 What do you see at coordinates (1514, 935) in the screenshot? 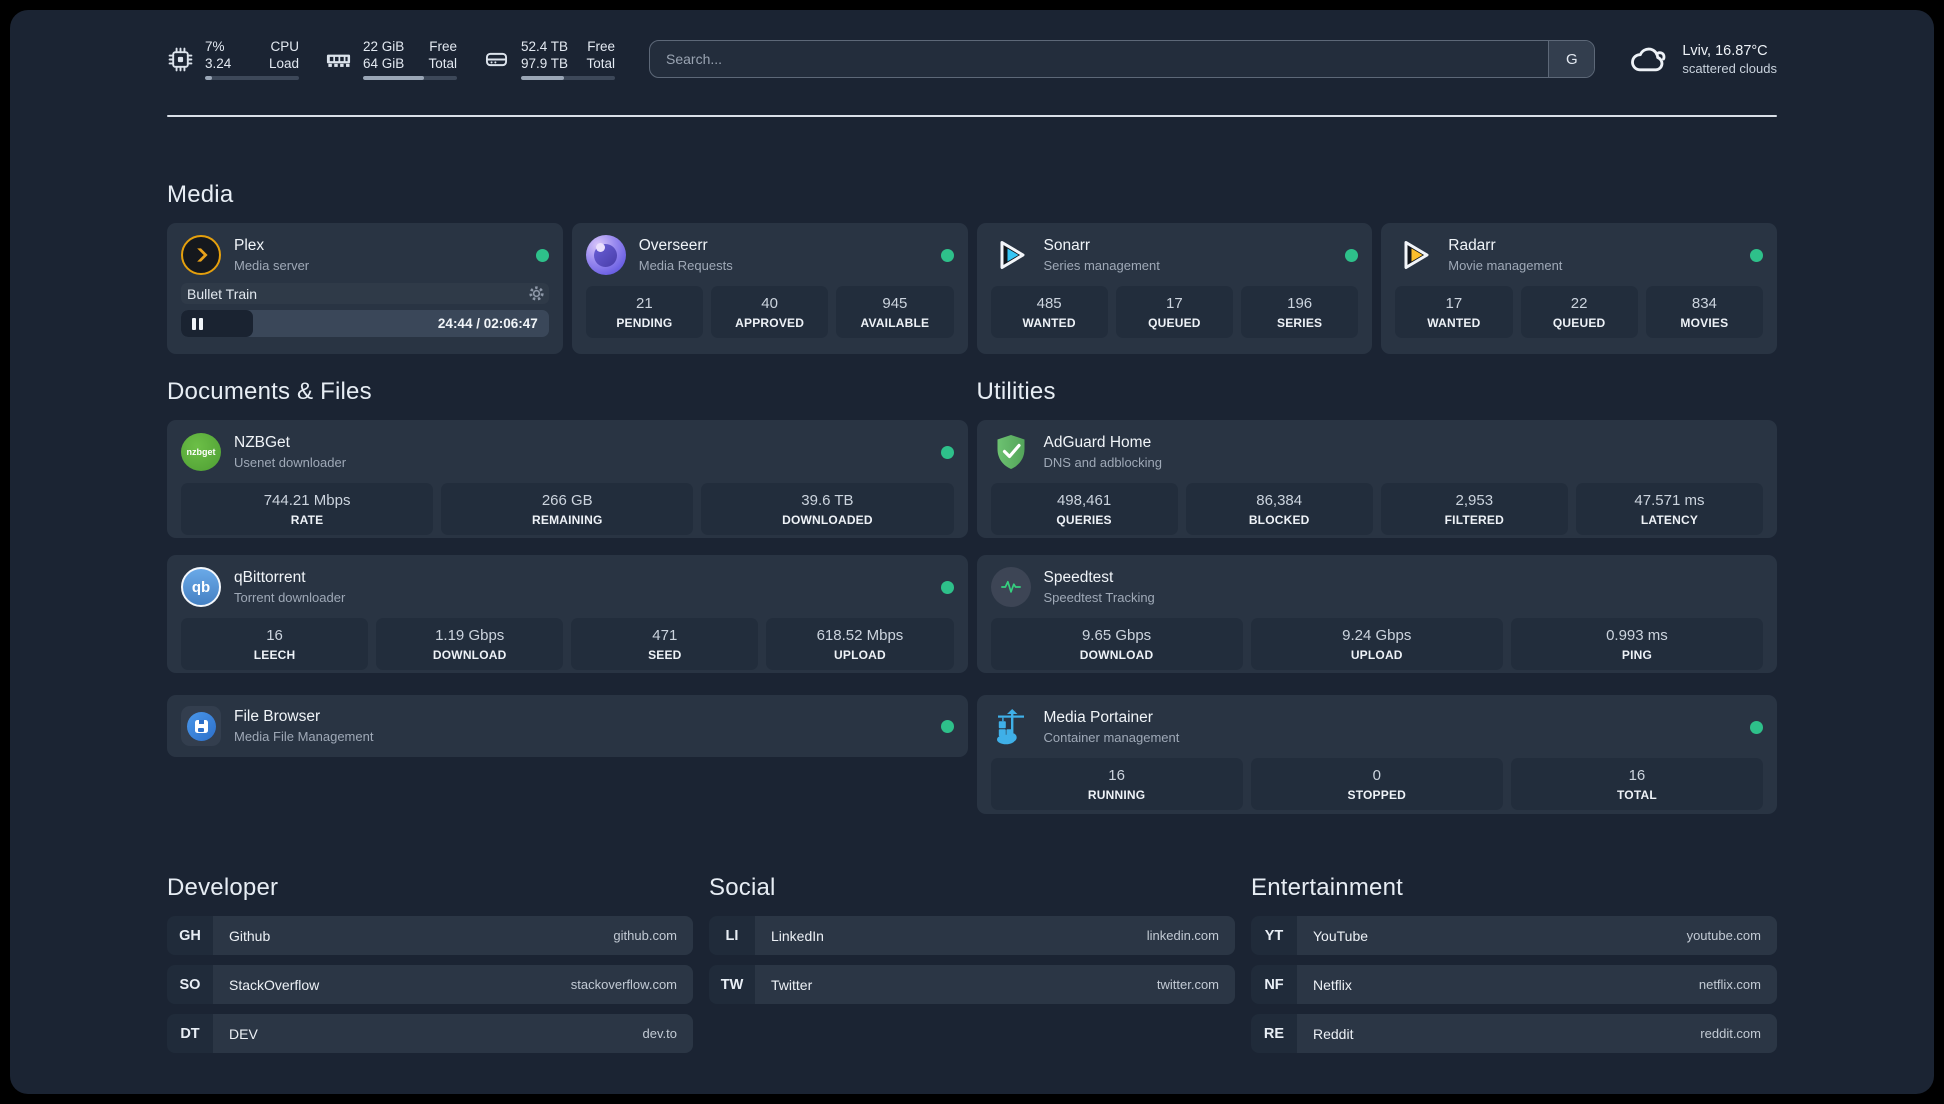
I see `bookmark-youtube: YT YouTube youtube.com` at bounding box center [1514, 935].